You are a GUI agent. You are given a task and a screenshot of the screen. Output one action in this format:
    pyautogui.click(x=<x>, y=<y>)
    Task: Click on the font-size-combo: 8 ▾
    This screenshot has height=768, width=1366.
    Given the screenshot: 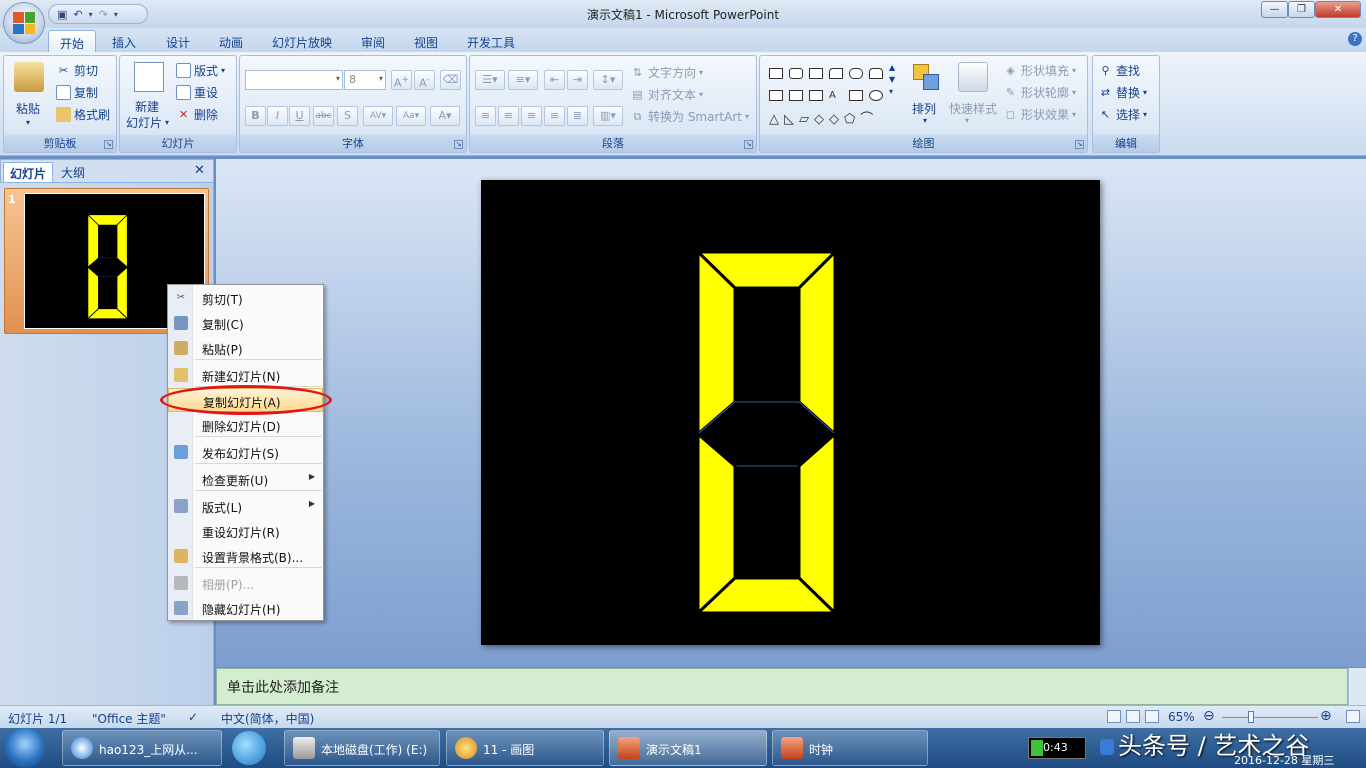 What is the action you would take?
    pyautogui.click(x=365, y=80)
    